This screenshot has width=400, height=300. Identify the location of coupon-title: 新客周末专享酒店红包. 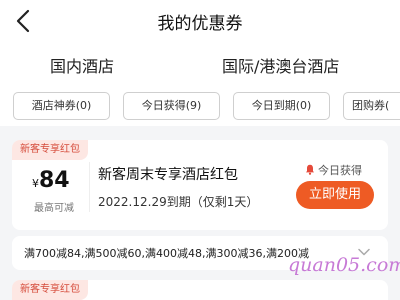
(168, 175).